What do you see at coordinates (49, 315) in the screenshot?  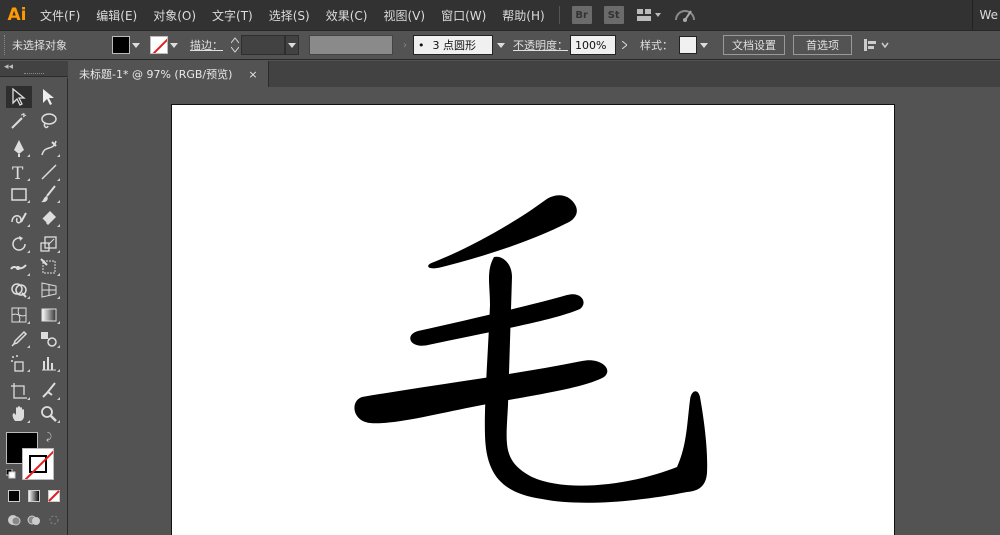 I see `gradient-tool-icon` at bounding box center [49, 315].